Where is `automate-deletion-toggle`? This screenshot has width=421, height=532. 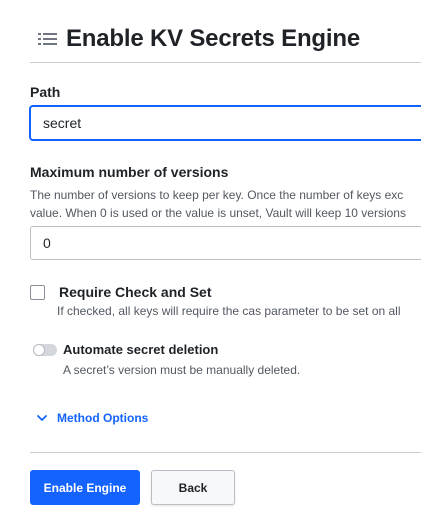 automate-deletion-toggle is located at coordinates (45, 350).